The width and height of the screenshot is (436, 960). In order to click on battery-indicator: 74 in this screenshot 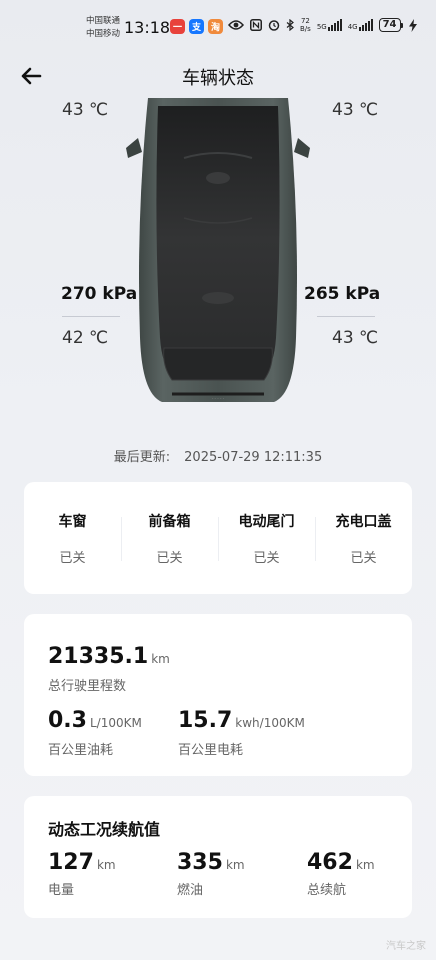, I will do `click(390, 25)`.